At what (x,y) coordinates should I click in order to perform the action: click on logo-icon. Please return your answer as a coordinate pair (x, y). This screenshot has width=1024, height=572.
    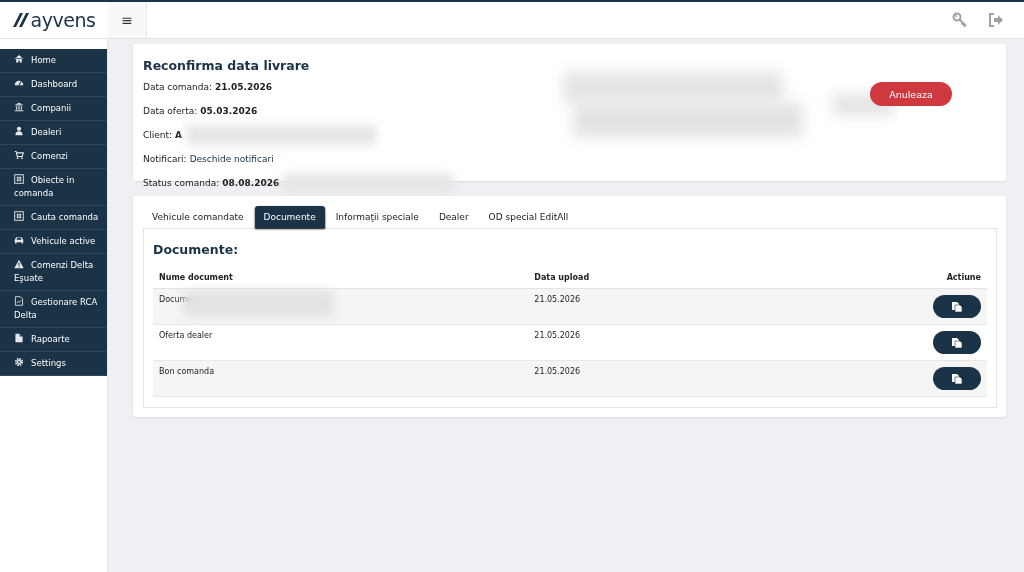
    Looking at the image, I should click on (20, 20).